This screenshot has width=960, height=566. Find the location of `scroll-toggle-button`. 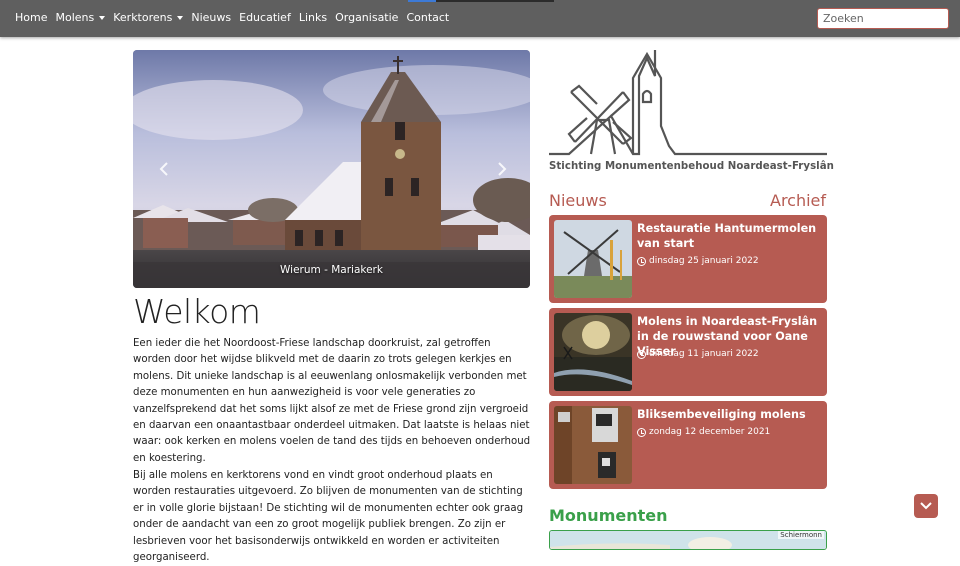

scroll-toggle-button is located at coordinates (926, 506).